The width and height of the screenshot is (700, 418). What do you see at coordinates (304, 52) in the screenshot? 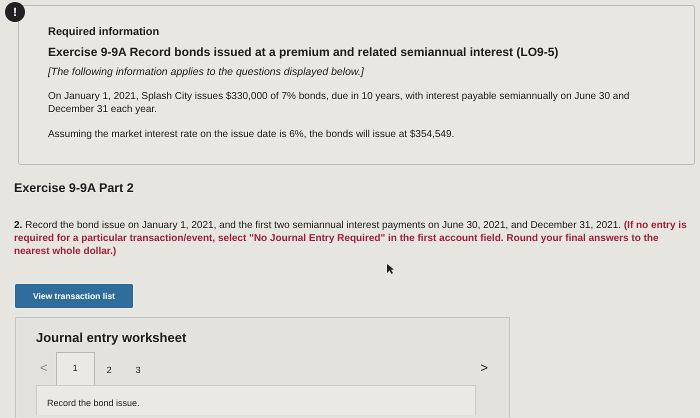
I see `exercise-title: Exercise 9-9A Record bonds issued at a premium and related semiannual interest (LO9-5)` at bounding box center [304, 52].